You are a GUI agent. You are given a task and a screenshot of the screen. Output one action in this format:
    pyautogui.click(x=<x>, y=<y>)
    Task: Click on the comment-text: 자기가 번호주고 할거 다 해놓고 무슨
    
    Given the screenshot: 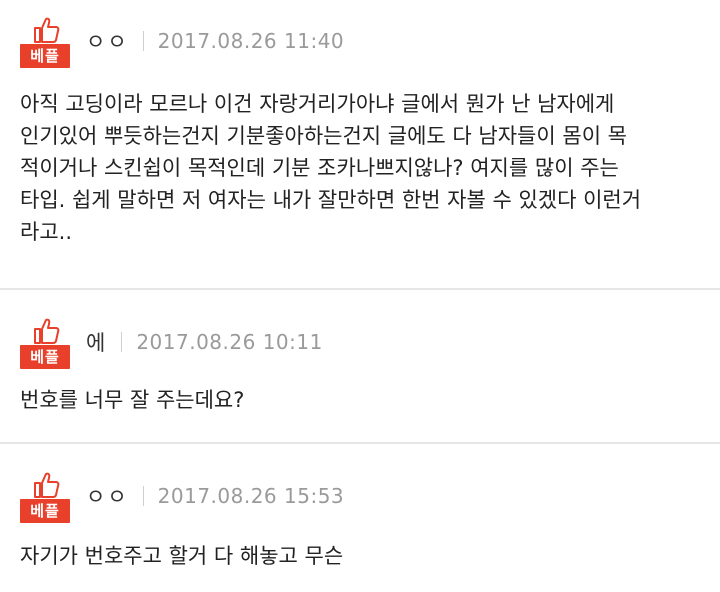 What is the action you would take?
    pyautogui.click(x=182, y=556)
    